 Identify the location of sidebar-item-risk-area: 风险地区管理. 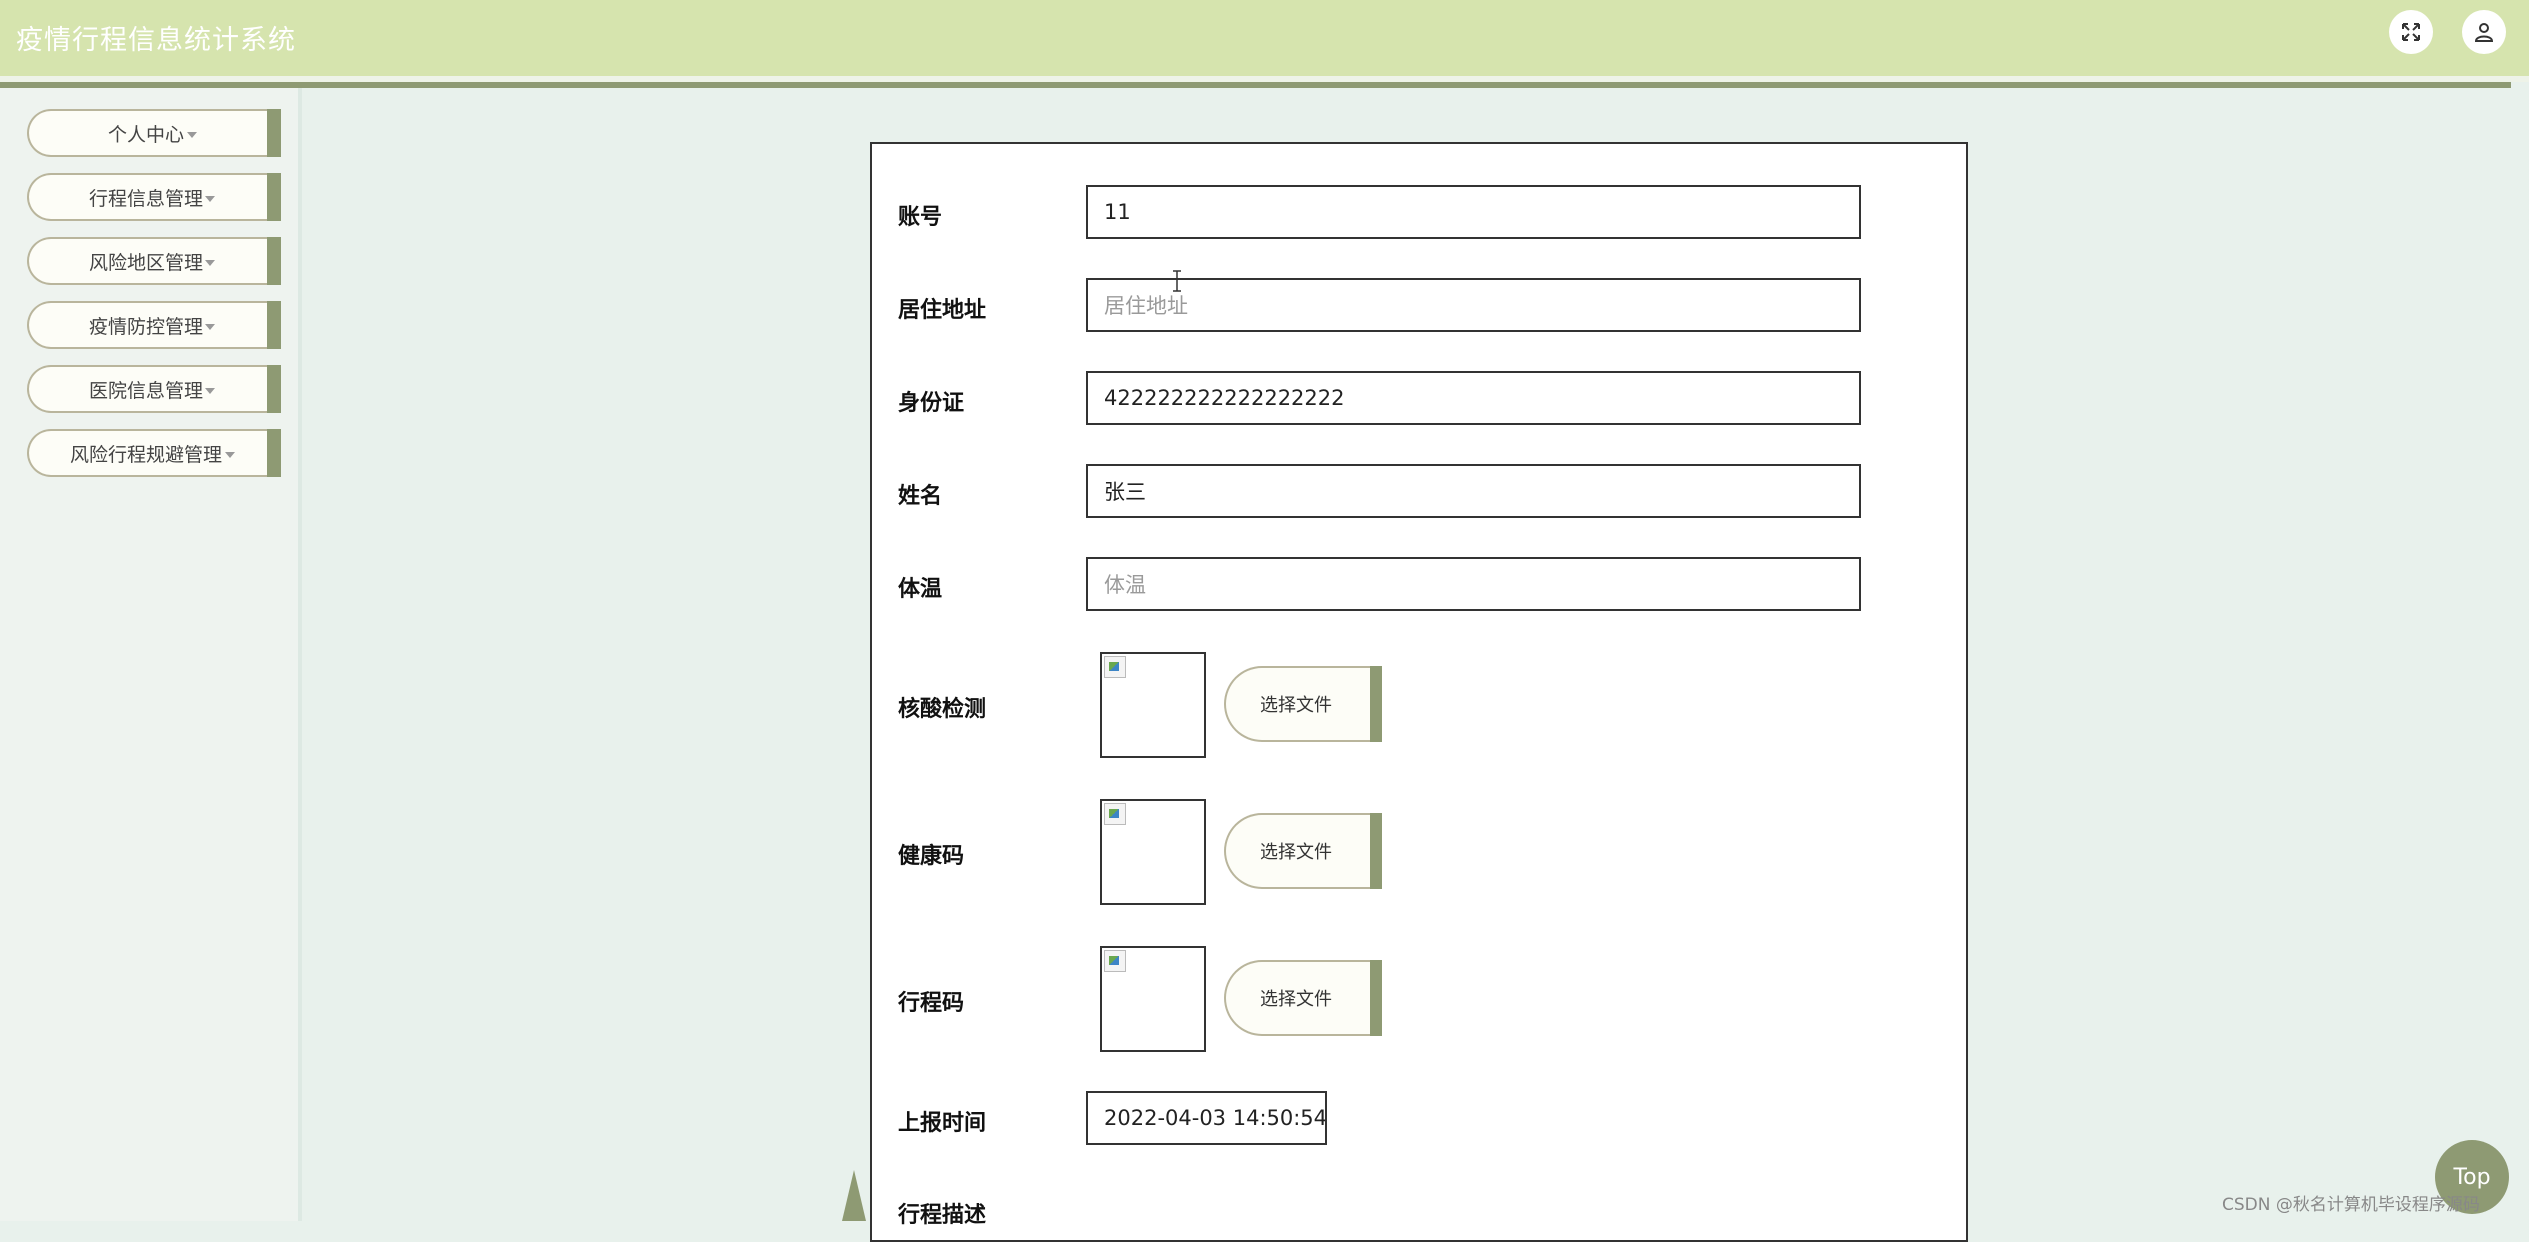
(154, 261).